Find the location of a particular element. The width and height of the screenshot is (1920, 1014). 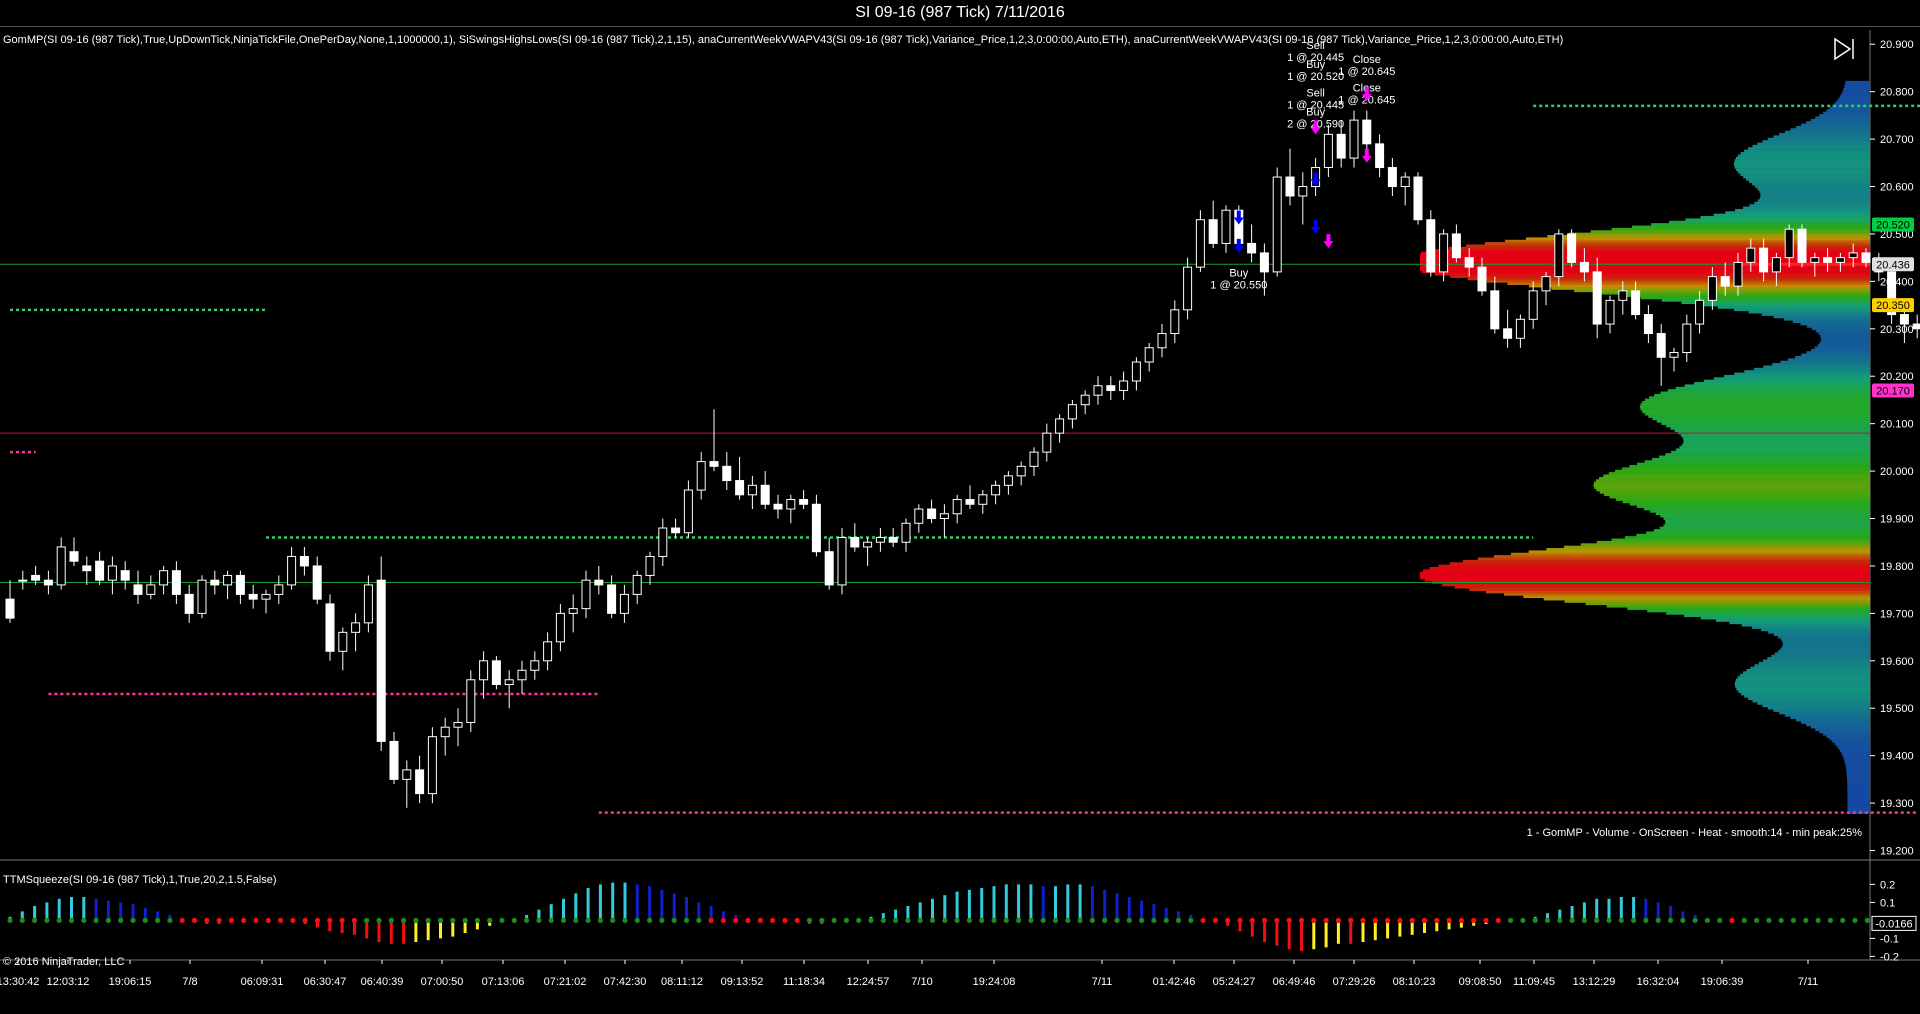

ttm-axis: 0.2 0.1 -0.1 -0.2 -0.0166 is located at coordinates (1893, 921).